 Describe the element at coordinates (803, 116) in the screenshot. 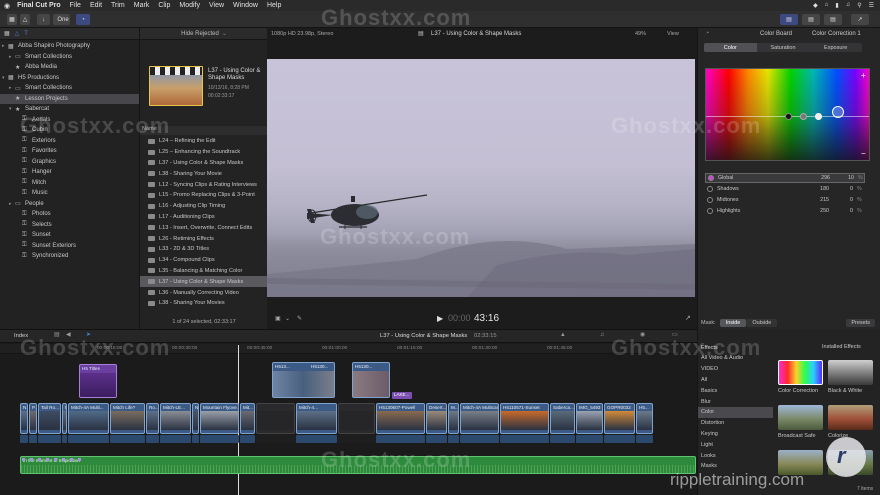

I see `midtones-puck` at that location.